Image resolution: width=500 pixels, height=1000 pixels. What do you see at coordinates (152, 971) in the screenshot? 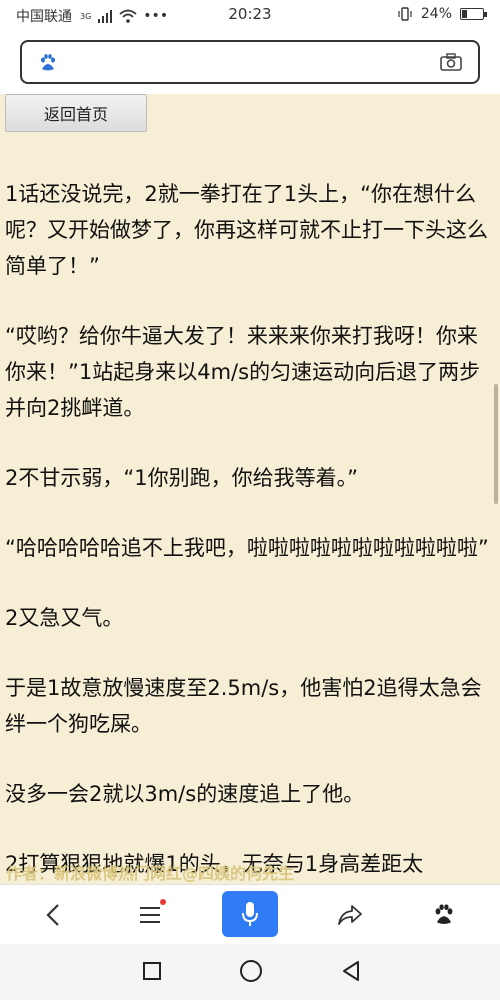
I see `recent-square-icon` at bounding box center [152, 971].